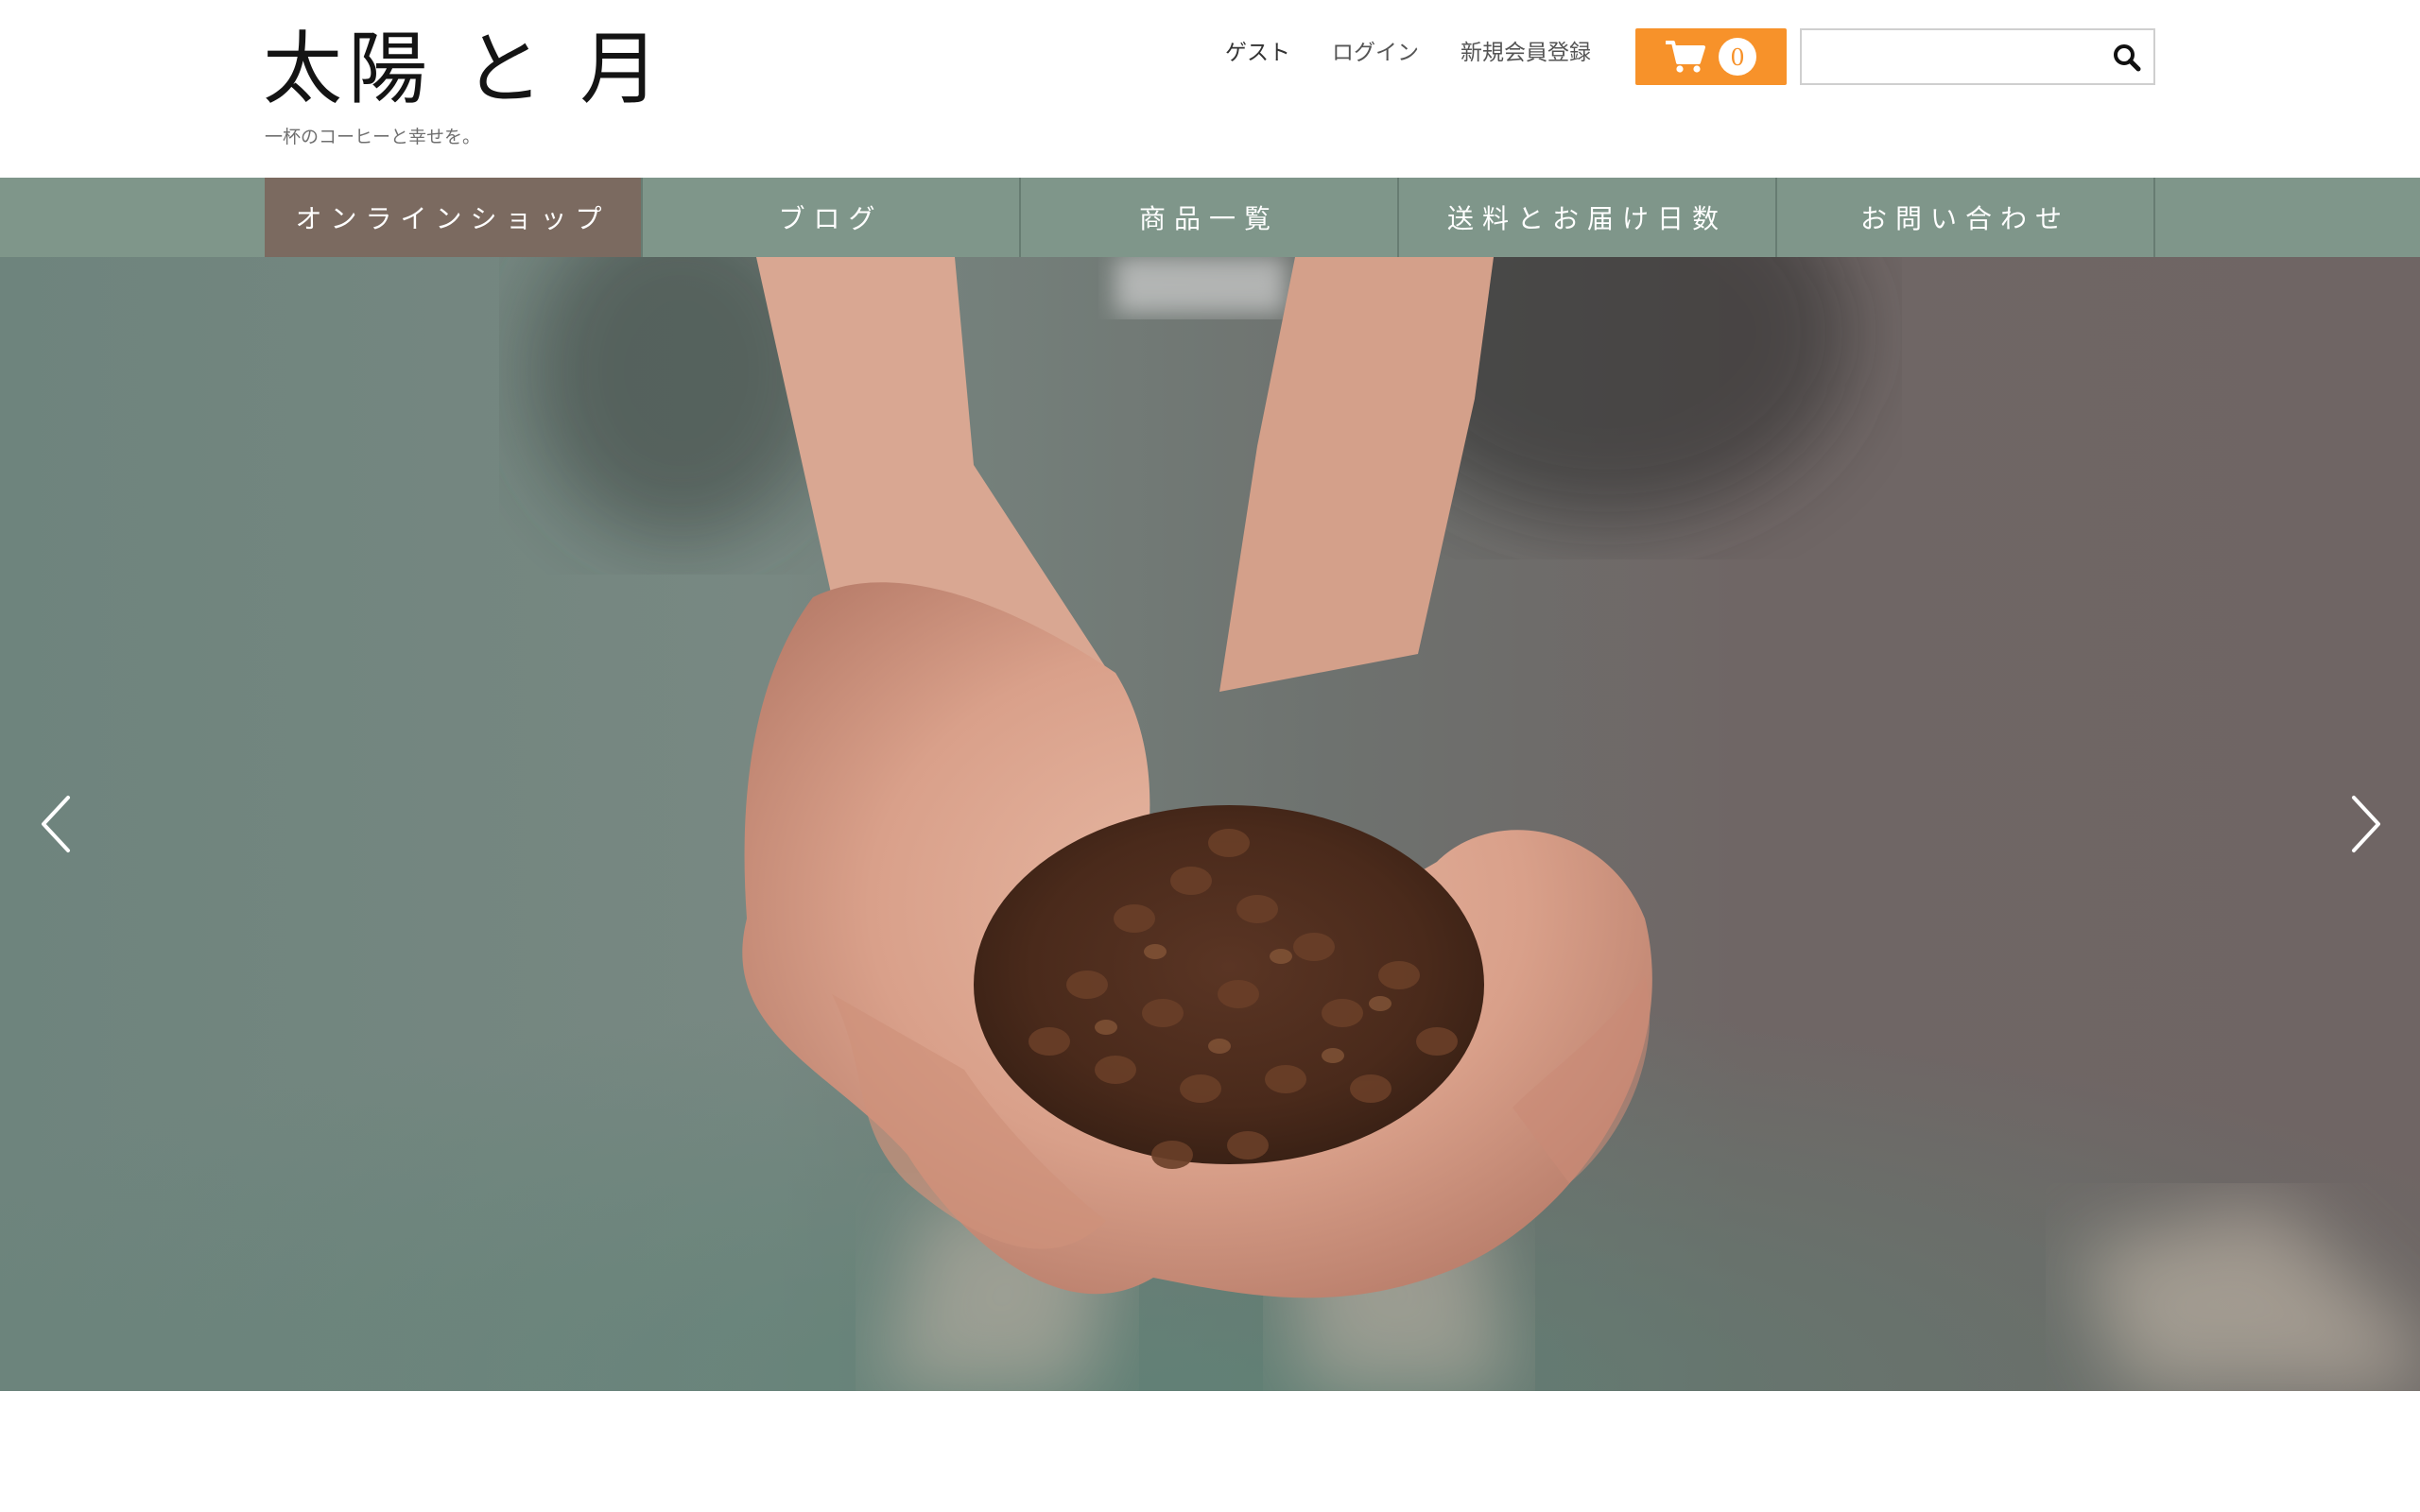 This screenshot has height=1512, width=2420. I want to click on nav-item-blog: ブログ, so click(830, 217).